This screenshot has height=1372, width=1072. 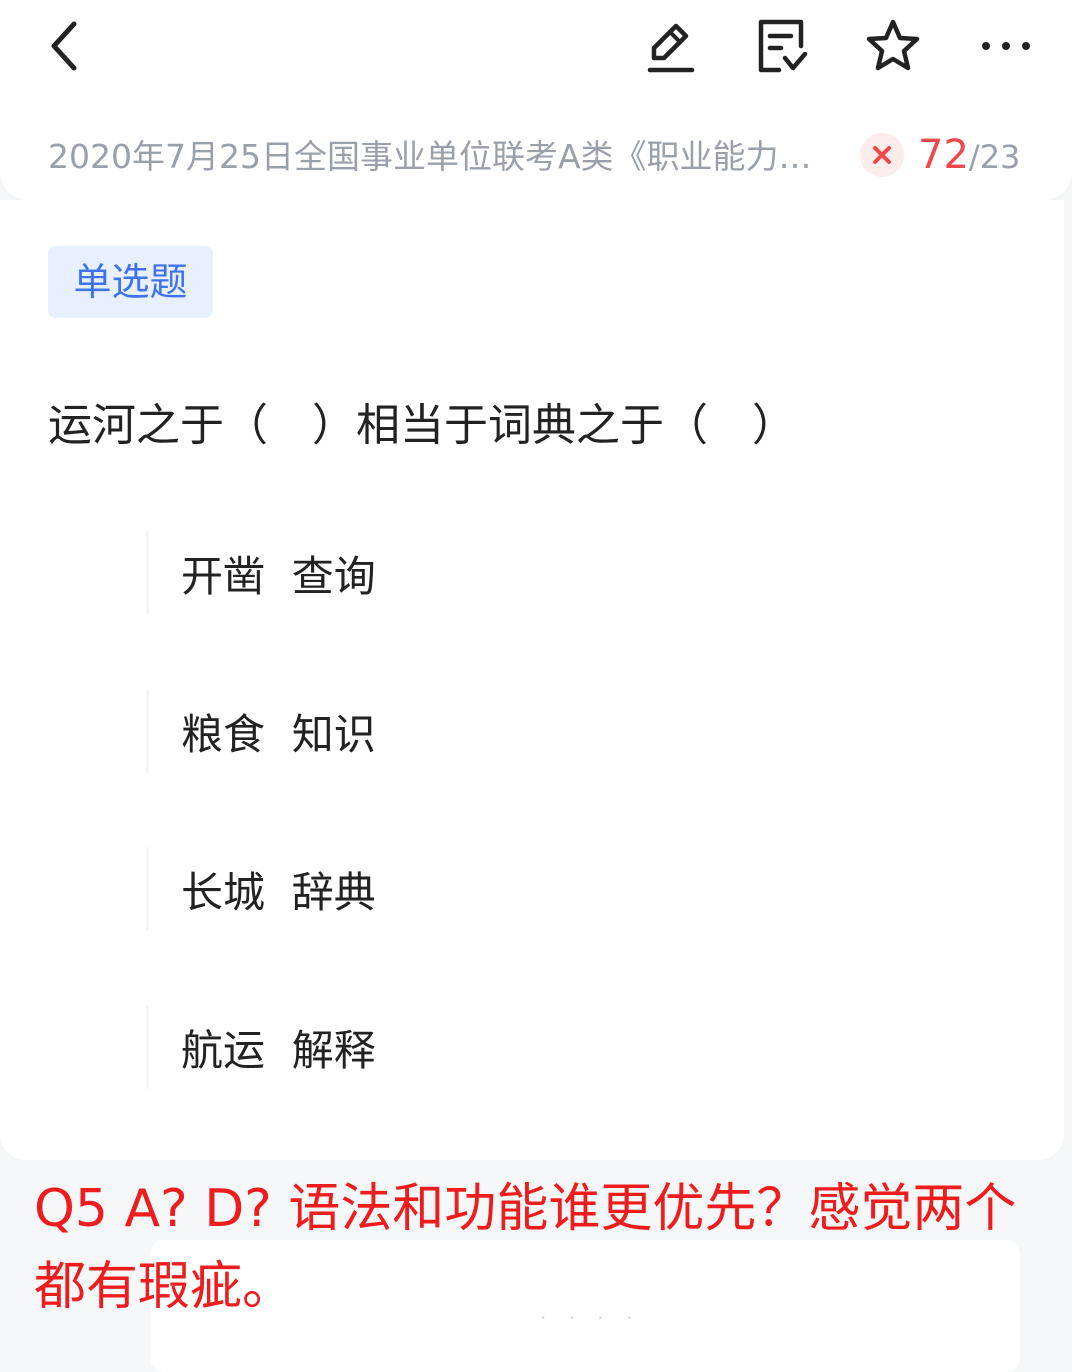 I want to click on total-questions: 23, so click(x=1000, y=157).